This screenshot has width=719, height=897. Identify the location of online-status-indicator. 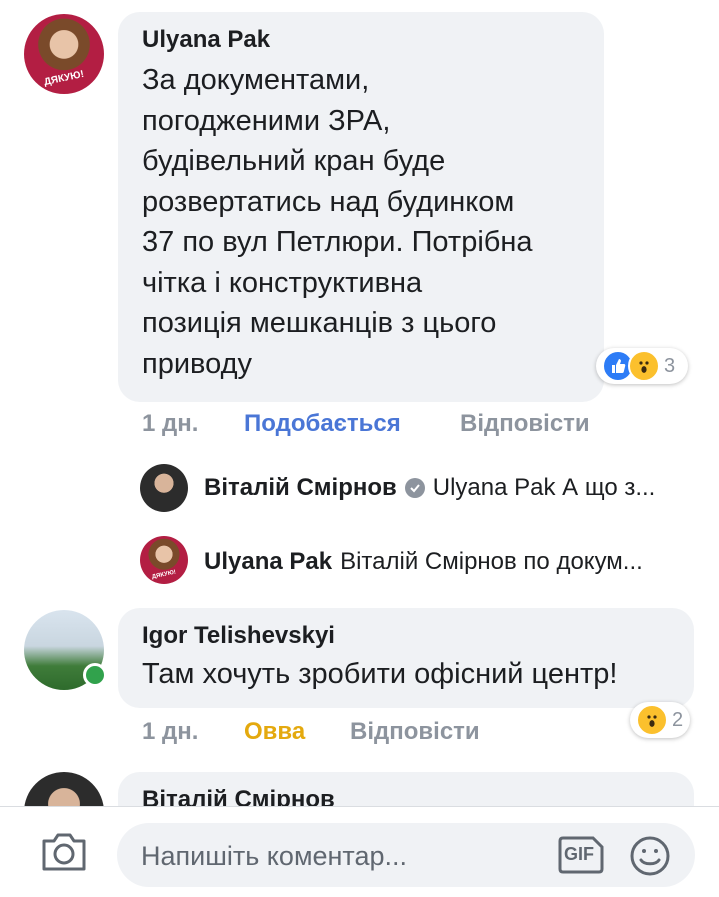
(95, 675).